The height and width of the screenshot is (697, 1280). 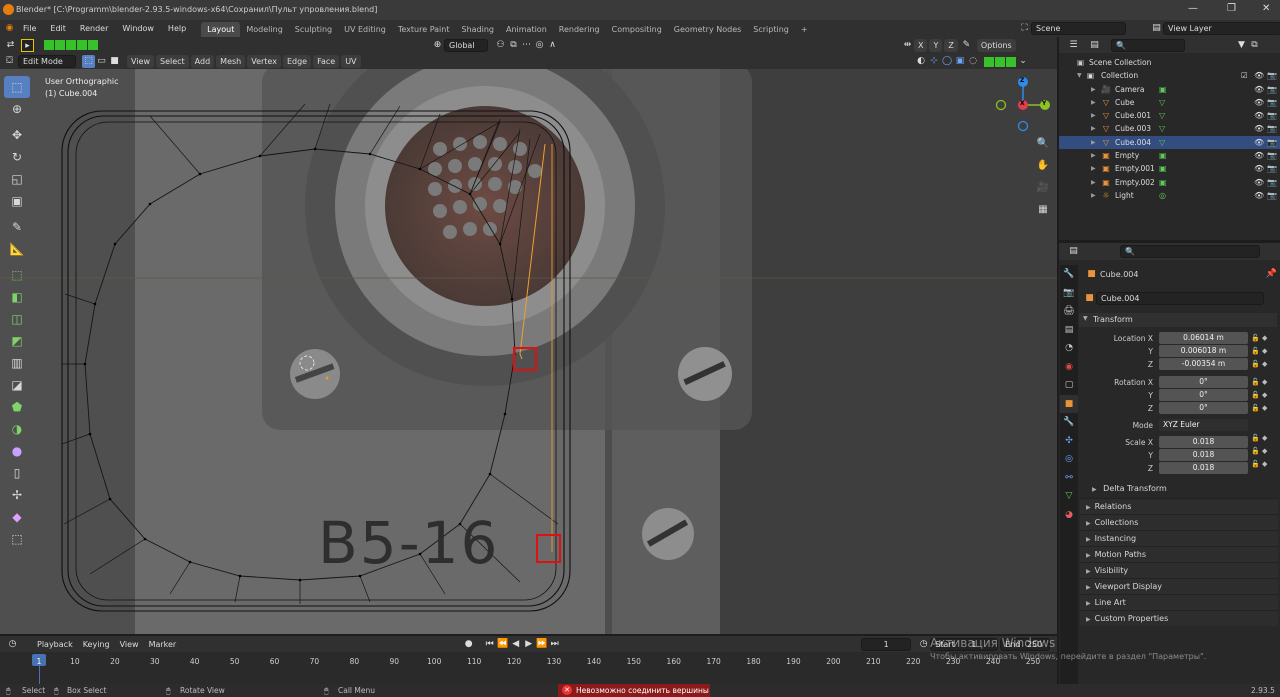 I want to click on object-data-icon: ■, so click(x=1089, y=298).